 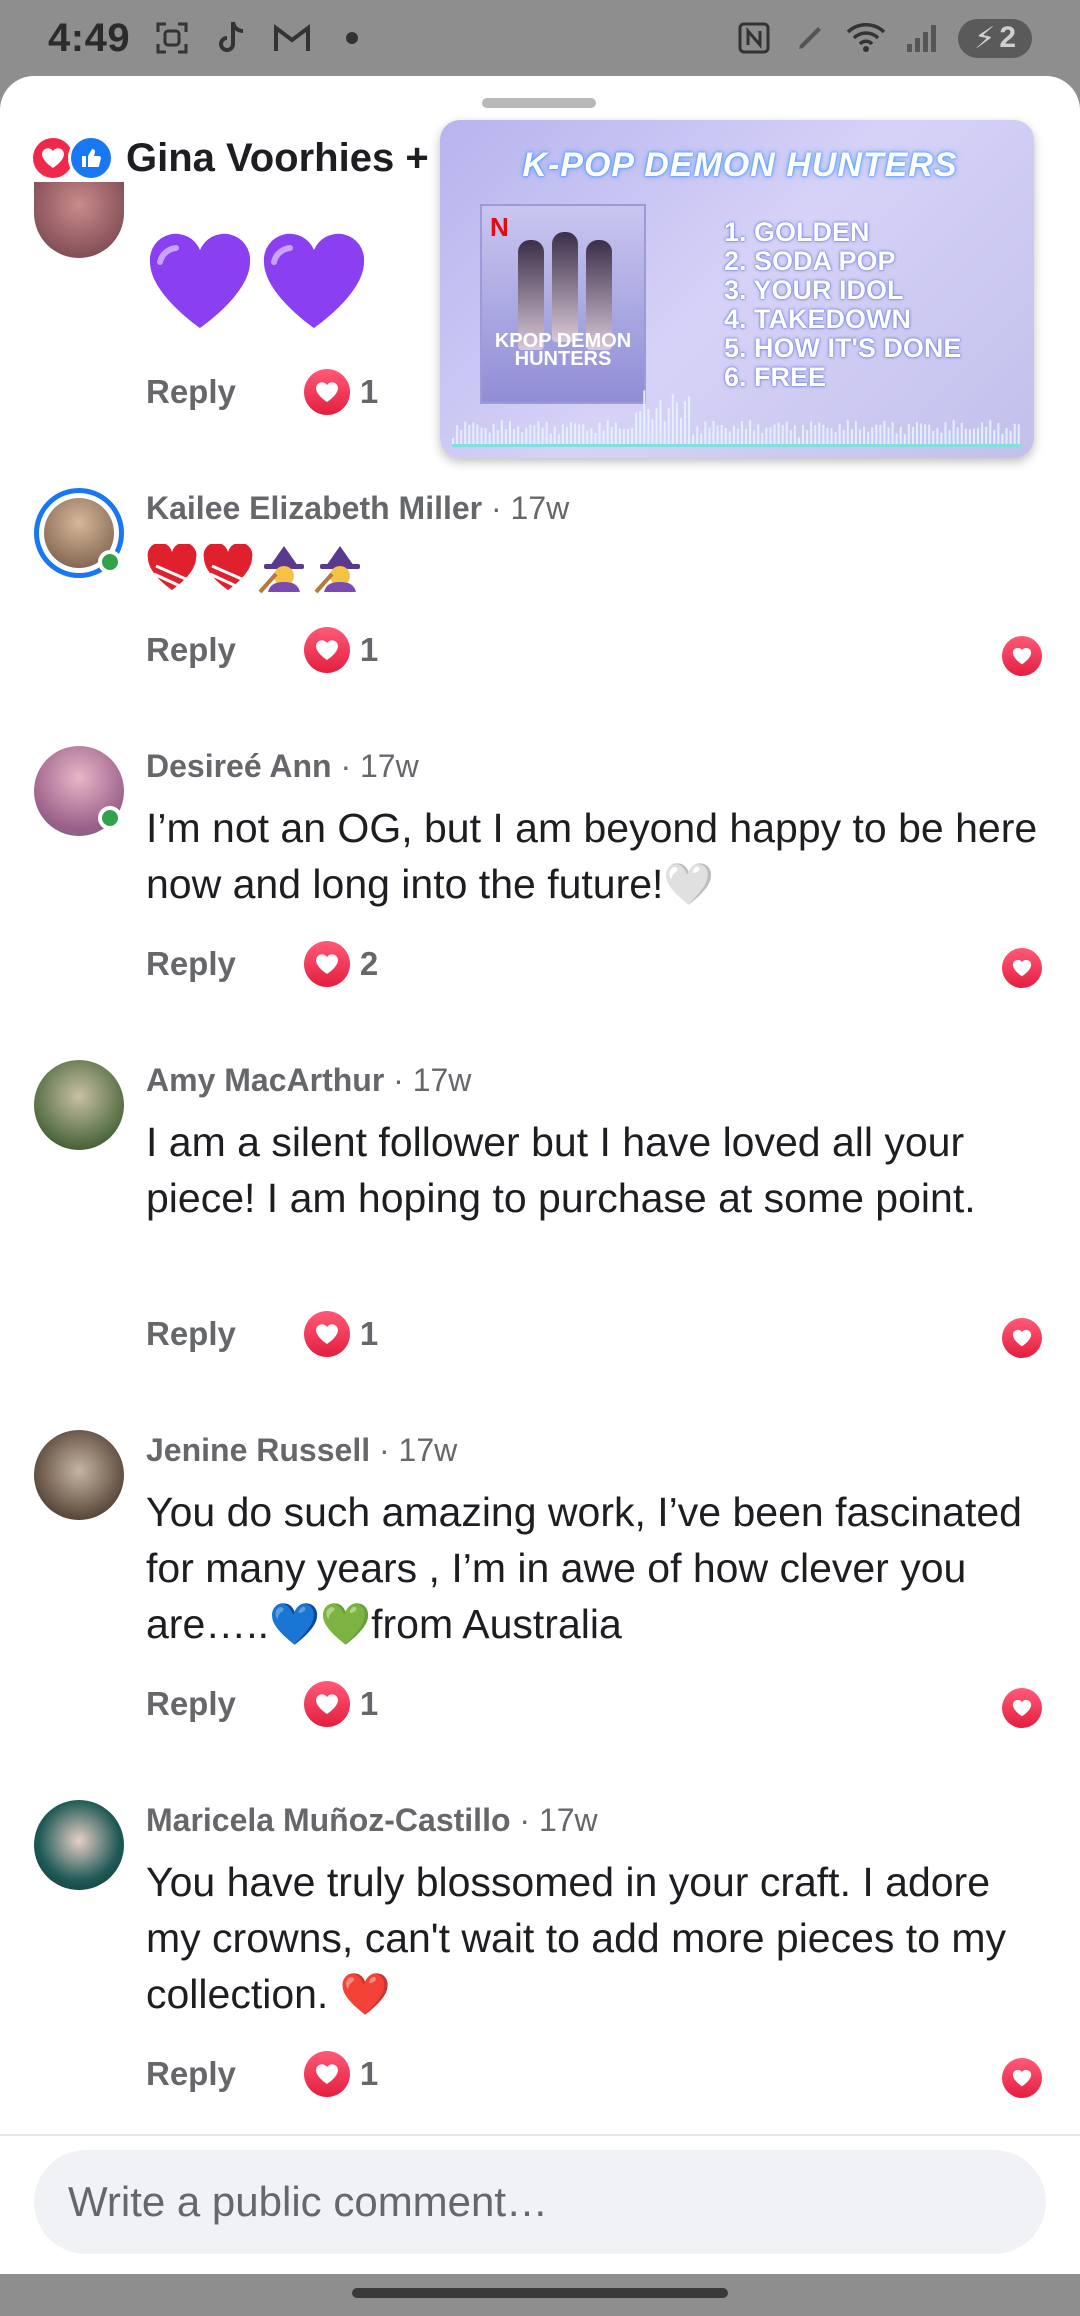 What do you see at coordinates (540, 2135) in the screenshot?
I see `composer-divider` at bounding box center [540, 2135].